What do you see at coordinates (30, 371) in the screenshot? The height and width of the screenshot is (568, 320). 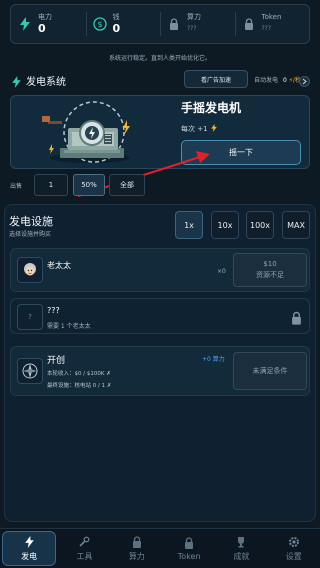 I see `compass-icon` at bounding box center [30, 371].